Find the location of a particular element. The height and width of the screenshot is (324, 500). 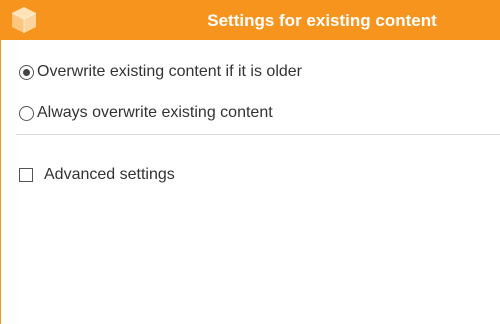

advanced-settings-checkbox: Advanced settings is located at coordinates (97, 175).